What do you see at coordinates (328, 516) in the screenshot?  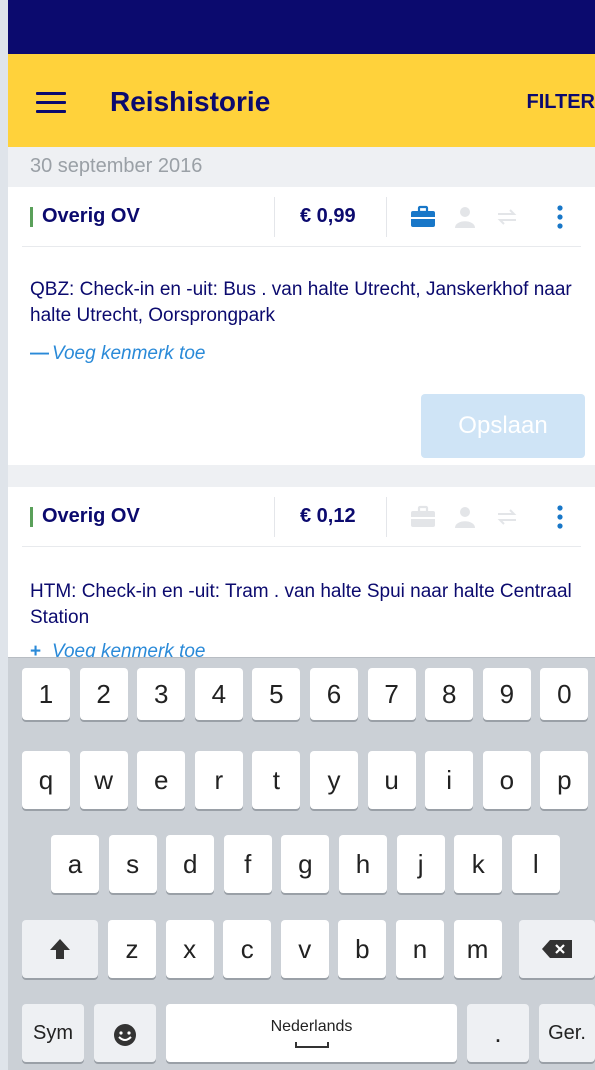 I see `trip-price: € 0,12` at bounding box center [328, 516].